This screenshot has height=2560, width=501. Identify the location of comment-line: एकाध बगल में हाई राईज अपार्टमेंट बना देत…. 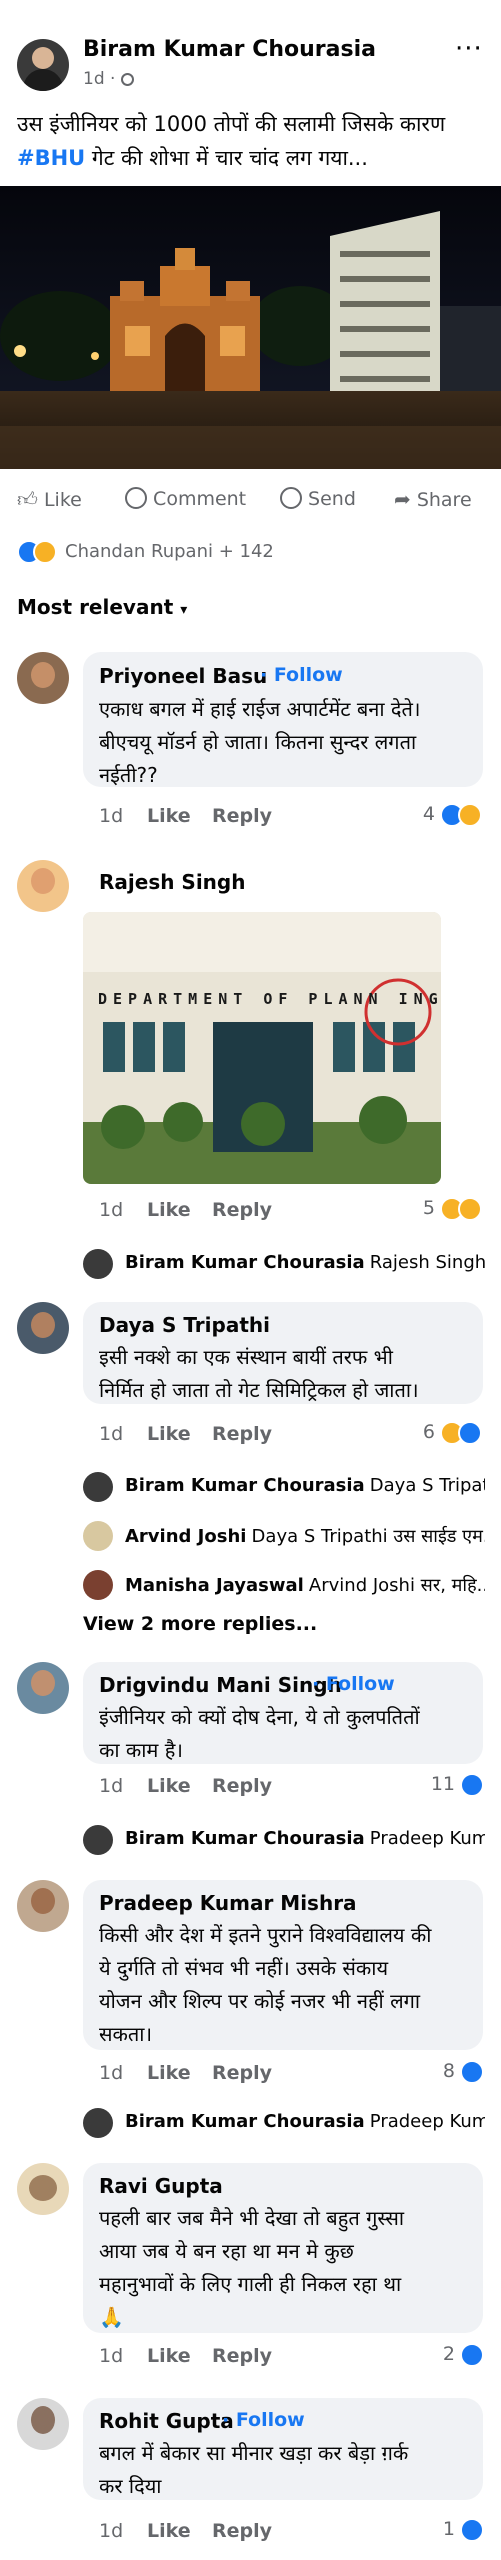
(260, 709).